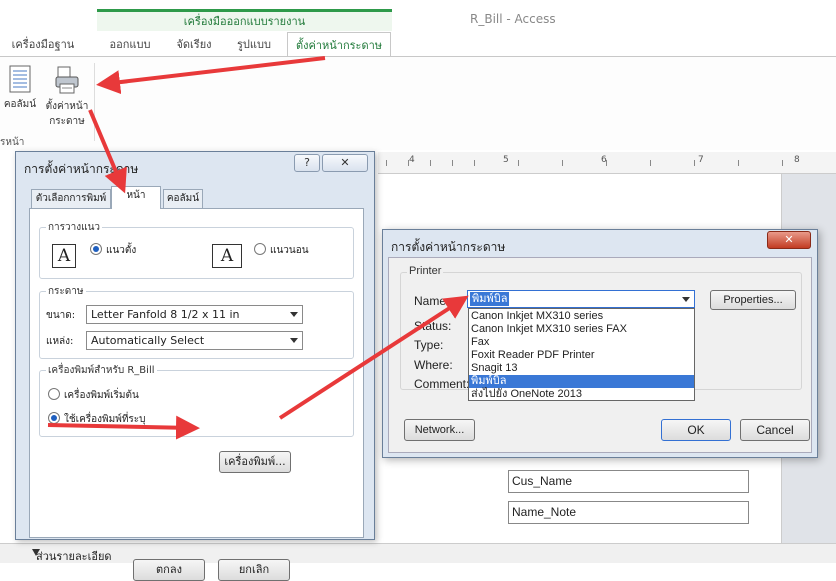 The height and width of the screenshot is (581, 836). Describe the element at coordinates (425, 271) in the screenshot. I see `printer-group-label: Printer` at that location.